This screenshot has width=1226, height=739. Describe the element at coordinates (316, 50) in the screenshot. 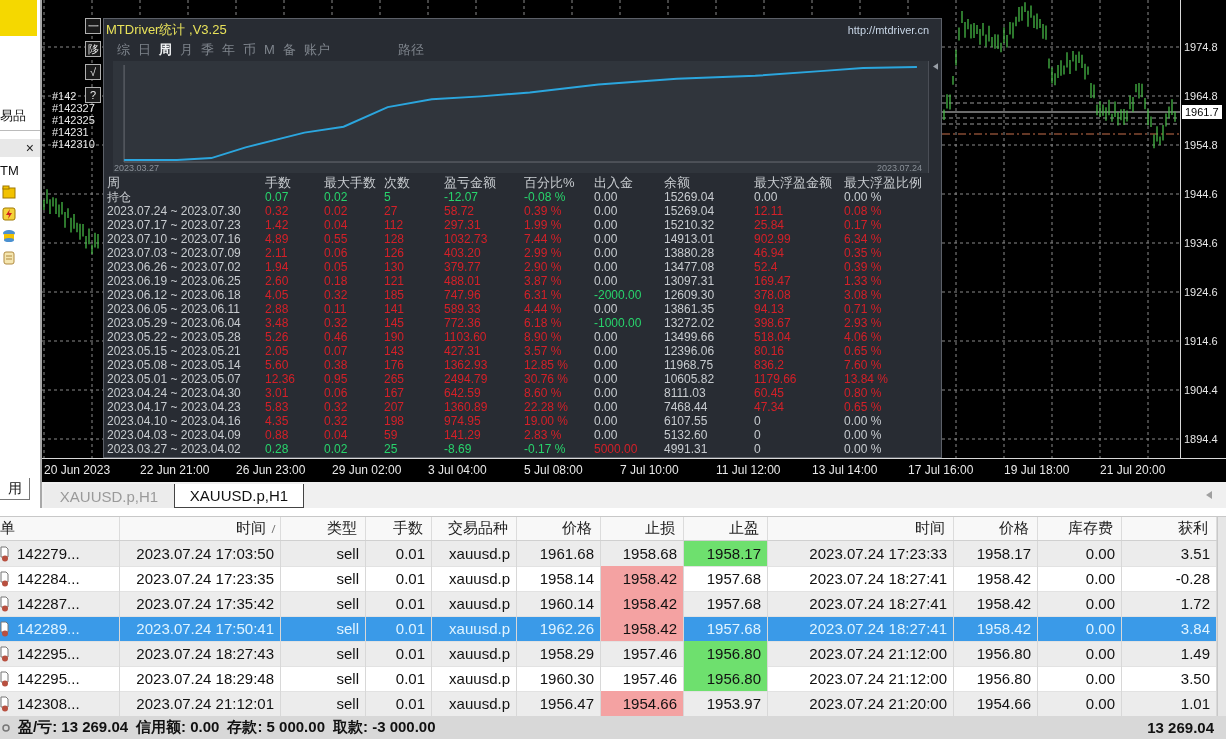

I see `period-tab: 账户` at that location.